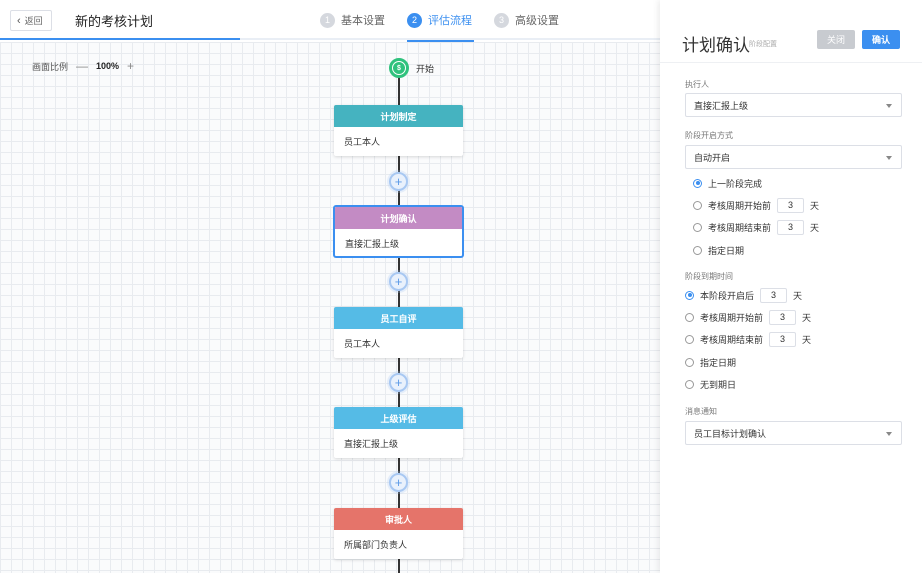 The width and height of the screenshot is (922, 573). What do you see at coordinates (836, 39) in the screenshot?
I see `close-button: 关闭` at bounding box center [836, 39].